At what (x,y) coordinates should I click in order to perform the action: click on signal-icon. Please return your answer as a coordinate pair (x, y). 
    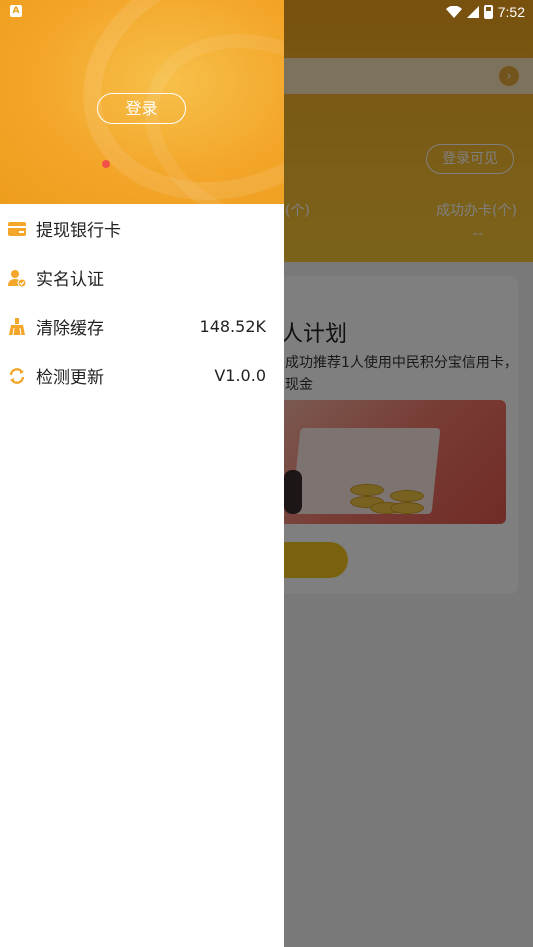
    Looking at the image, I should click on (472, 12).